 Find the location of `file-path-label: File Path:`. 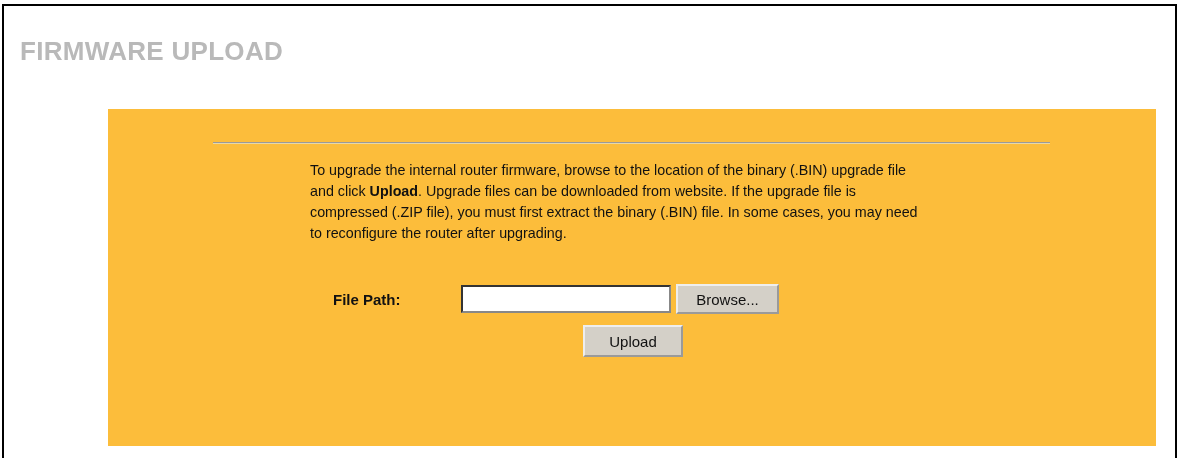

file-path-label: File Path: is located at coordinates (367, 299).